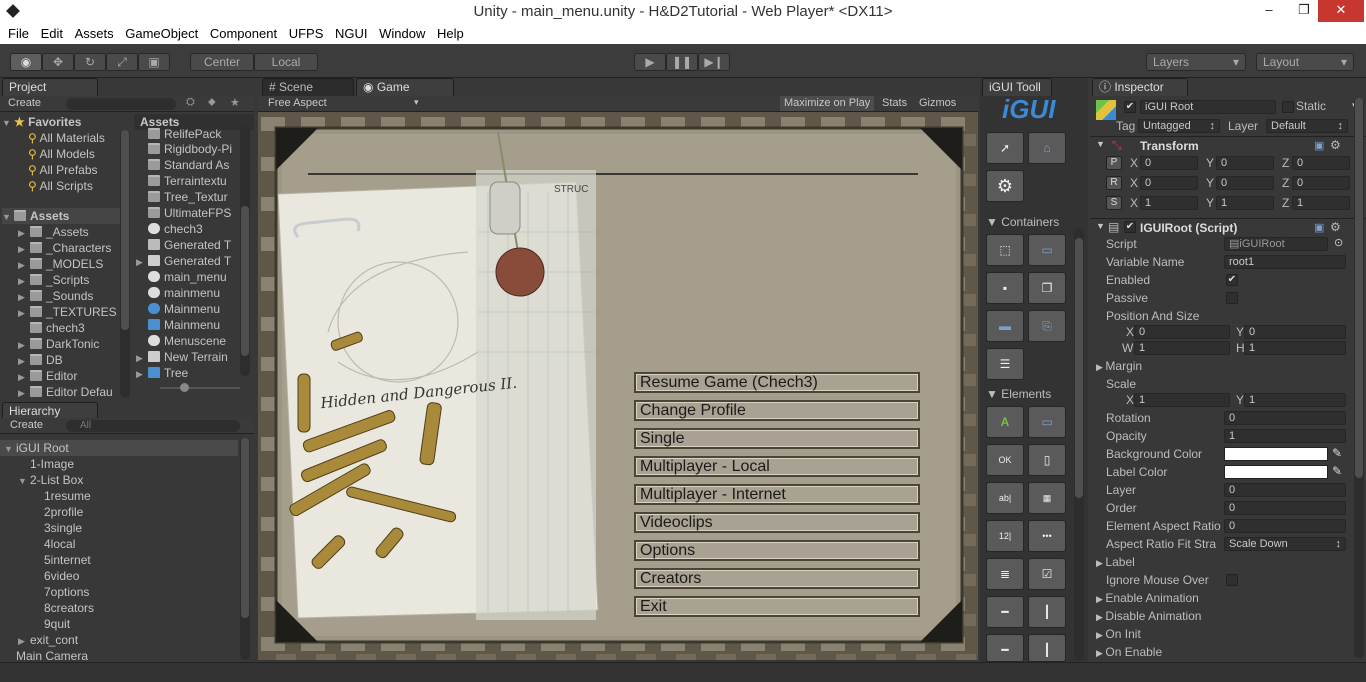  Describe the element at coordinates (1148, 616) in the screenshot. I see `prop-disable-animation-foldout: ▶ Disable Animation` at that location.